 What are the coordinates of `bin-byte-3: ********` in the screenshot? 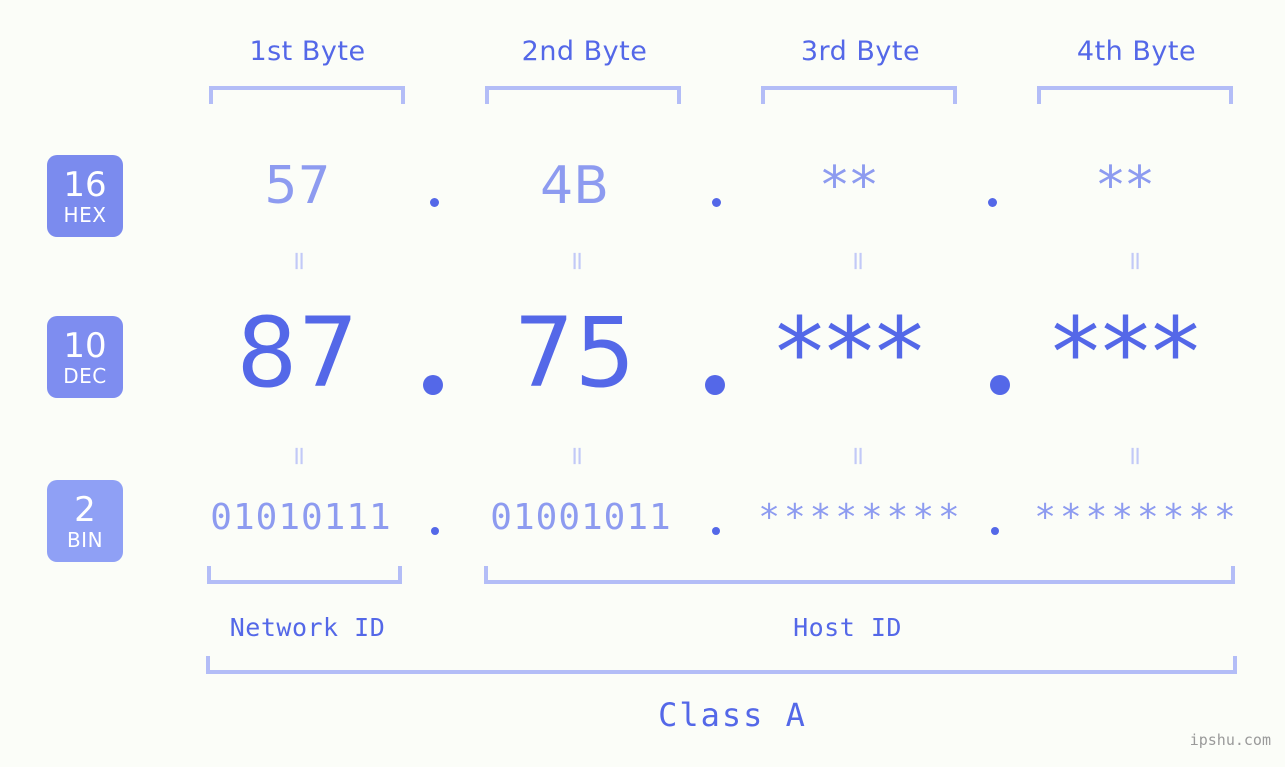 It's located at (861, 517).